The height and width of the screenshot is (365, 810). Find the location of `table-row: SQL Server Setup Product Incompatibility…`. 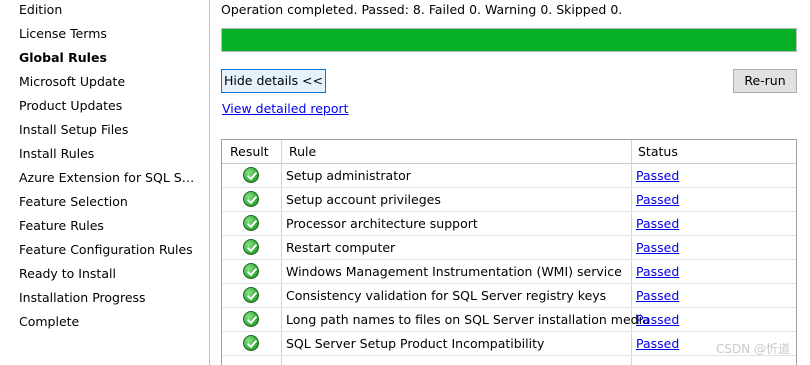

table-row: SQL Server Setup Product Incompatibility… is located at coordinates (509, 344).